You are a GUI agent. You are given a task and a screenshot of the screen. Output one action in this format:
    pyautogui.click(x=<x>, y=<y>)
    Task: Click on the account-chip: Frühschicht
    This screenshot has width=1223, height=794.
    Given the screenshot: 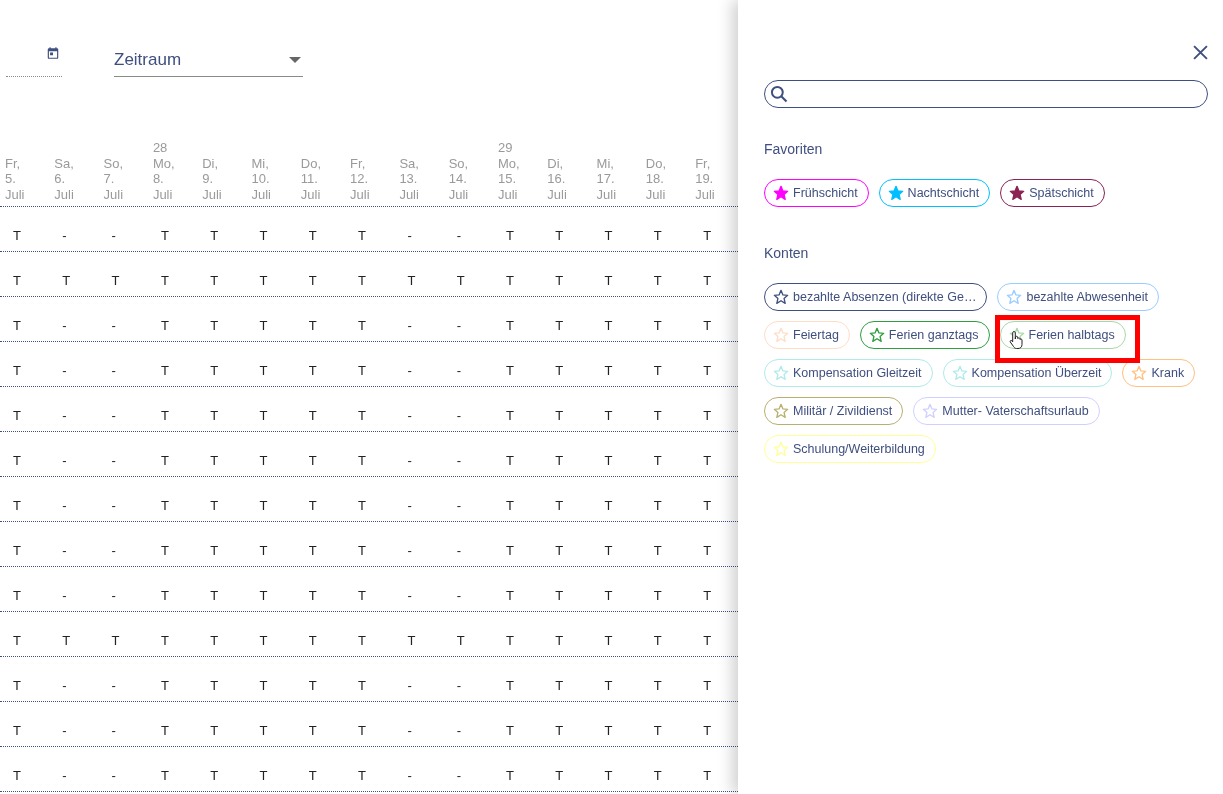 What is the action you would take?
    pyautogui.click(x=816, y=193)
    